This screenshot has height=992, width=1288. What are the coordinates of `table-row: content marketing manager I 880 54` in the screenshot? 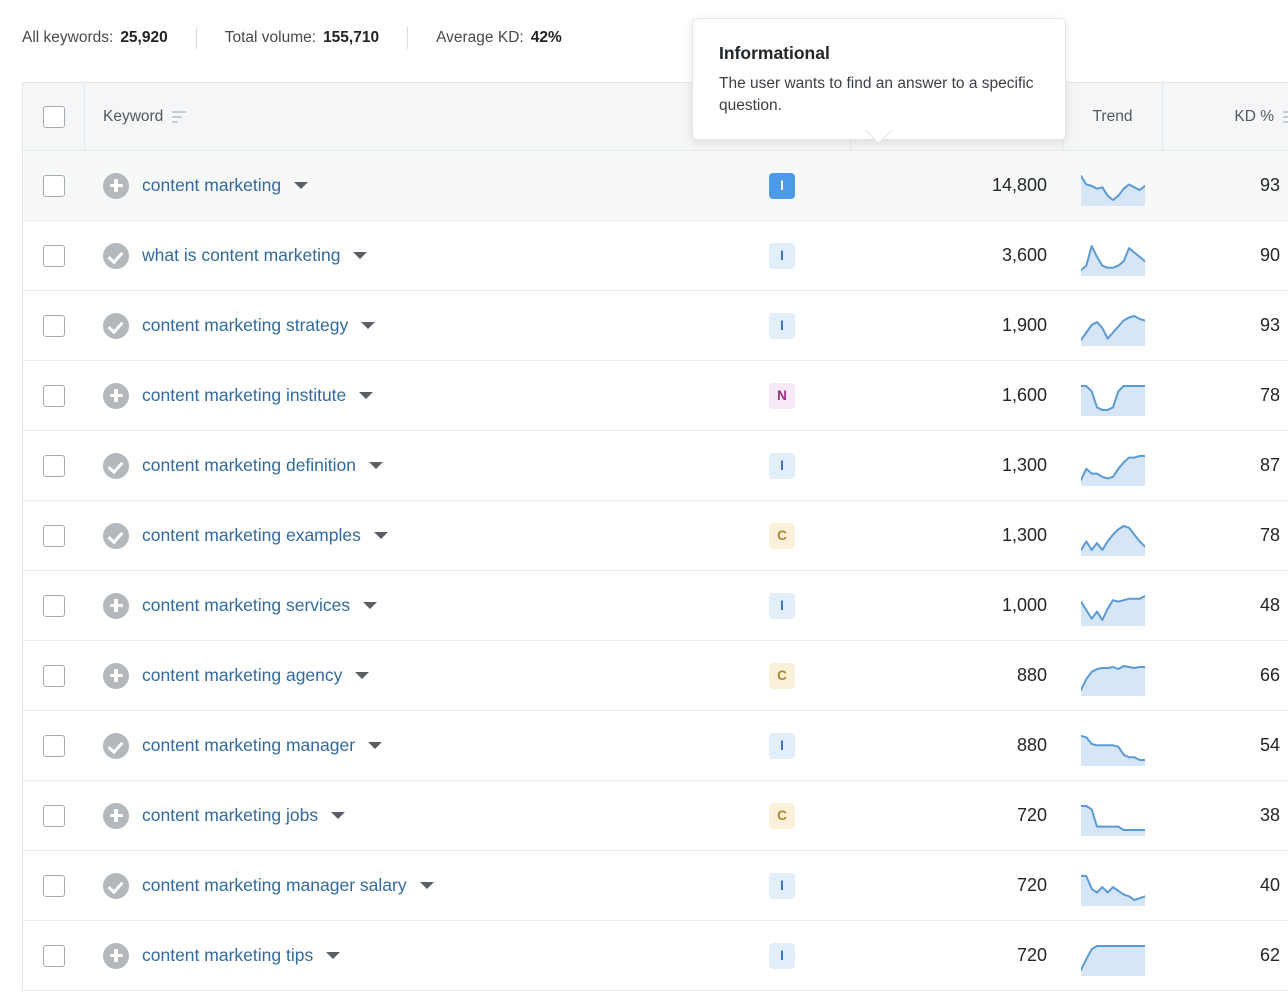 It's located at (655, 746).